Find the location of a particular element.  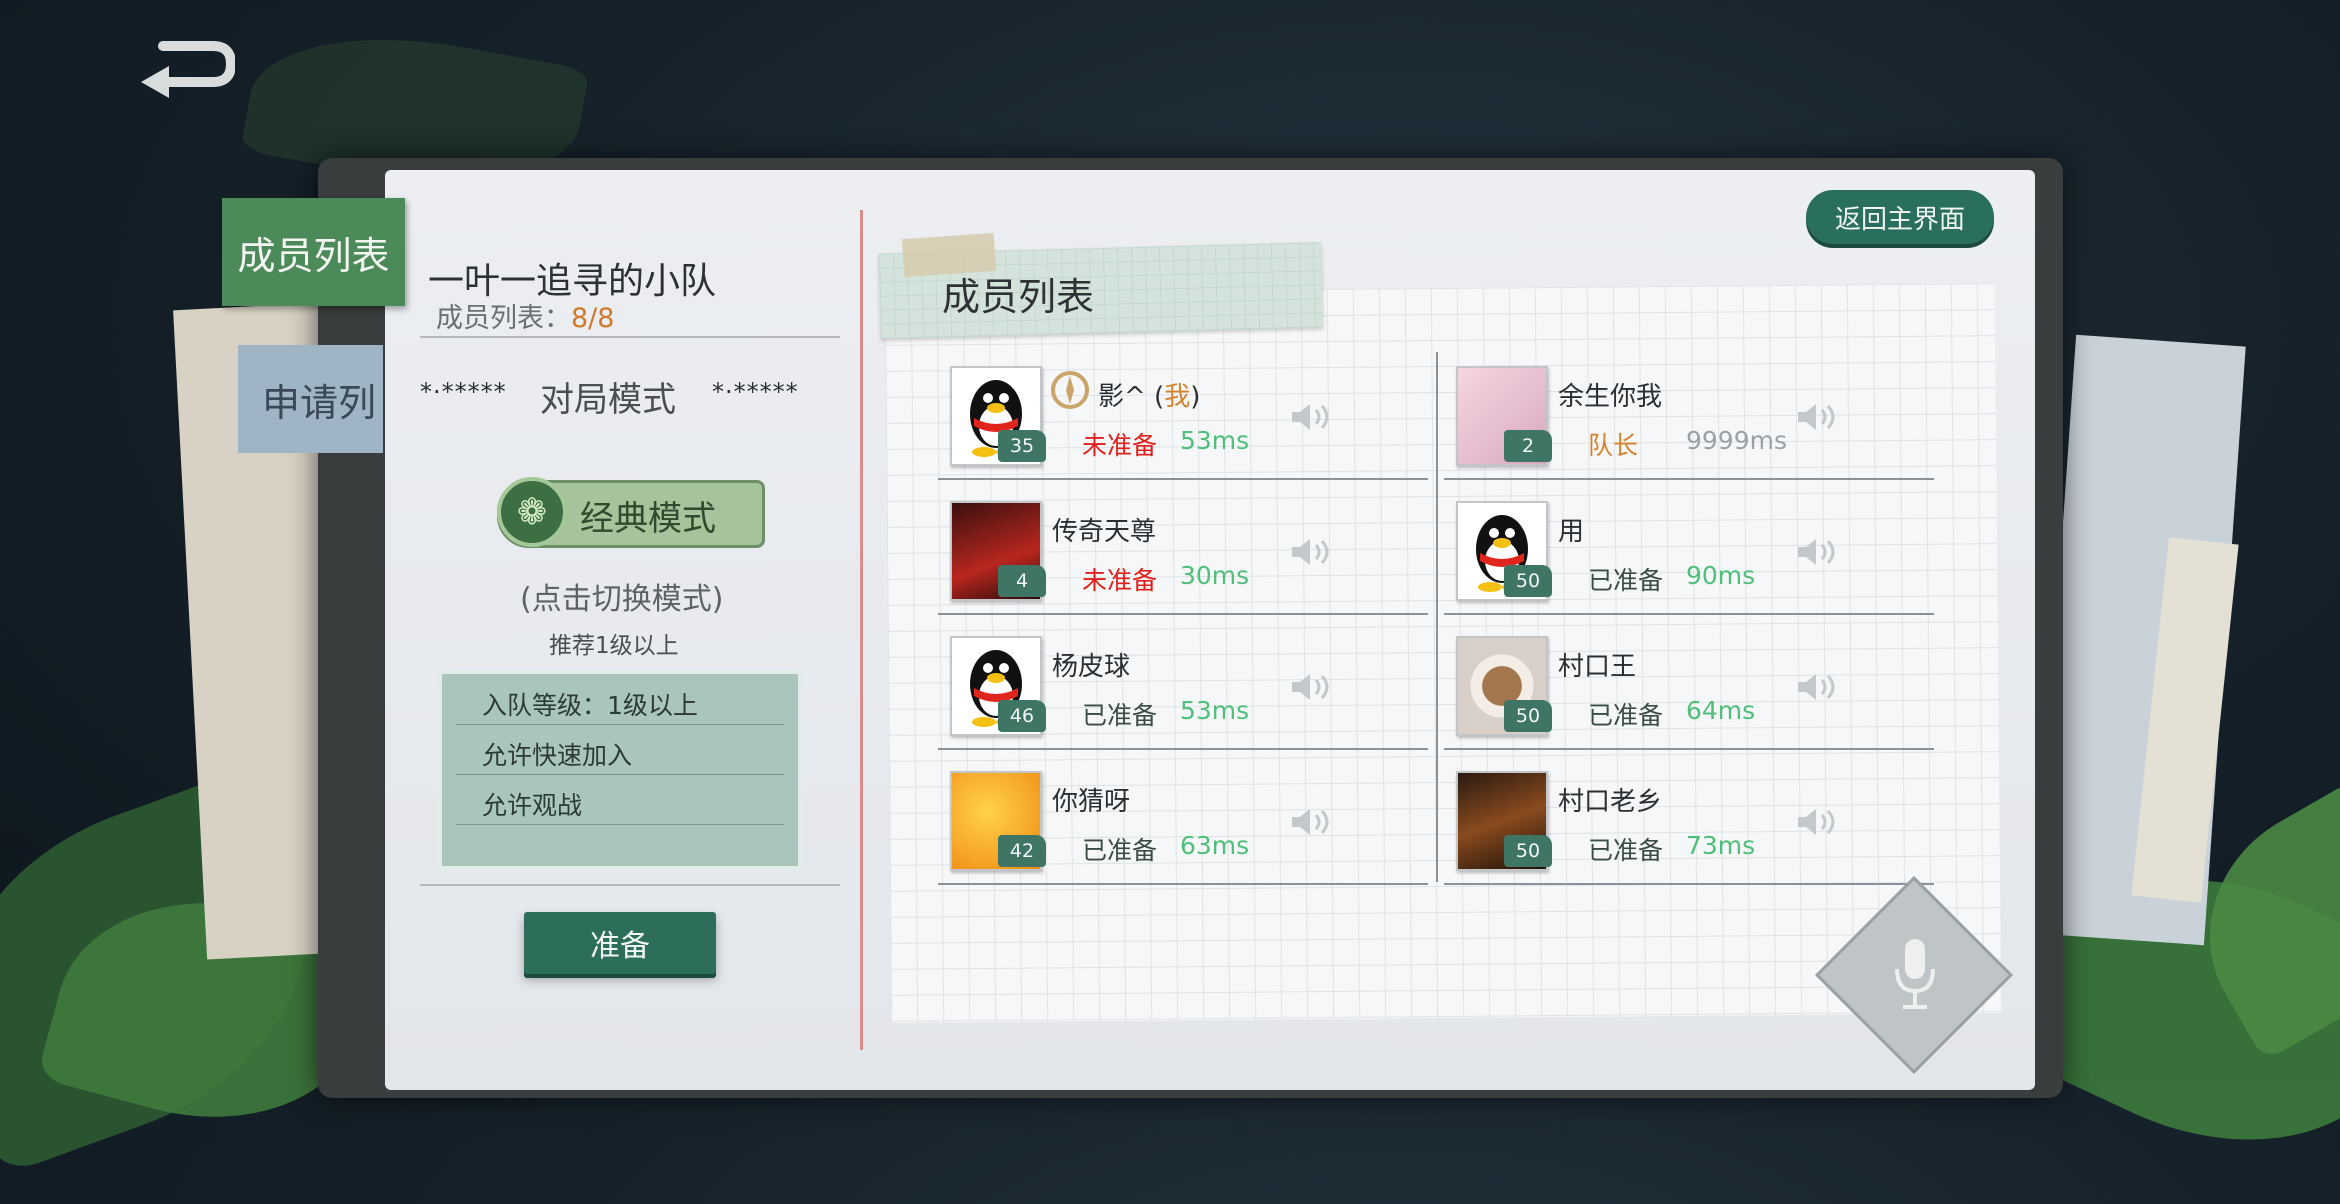

member-level-badge: 35 is located at coordinates (1022, 446).